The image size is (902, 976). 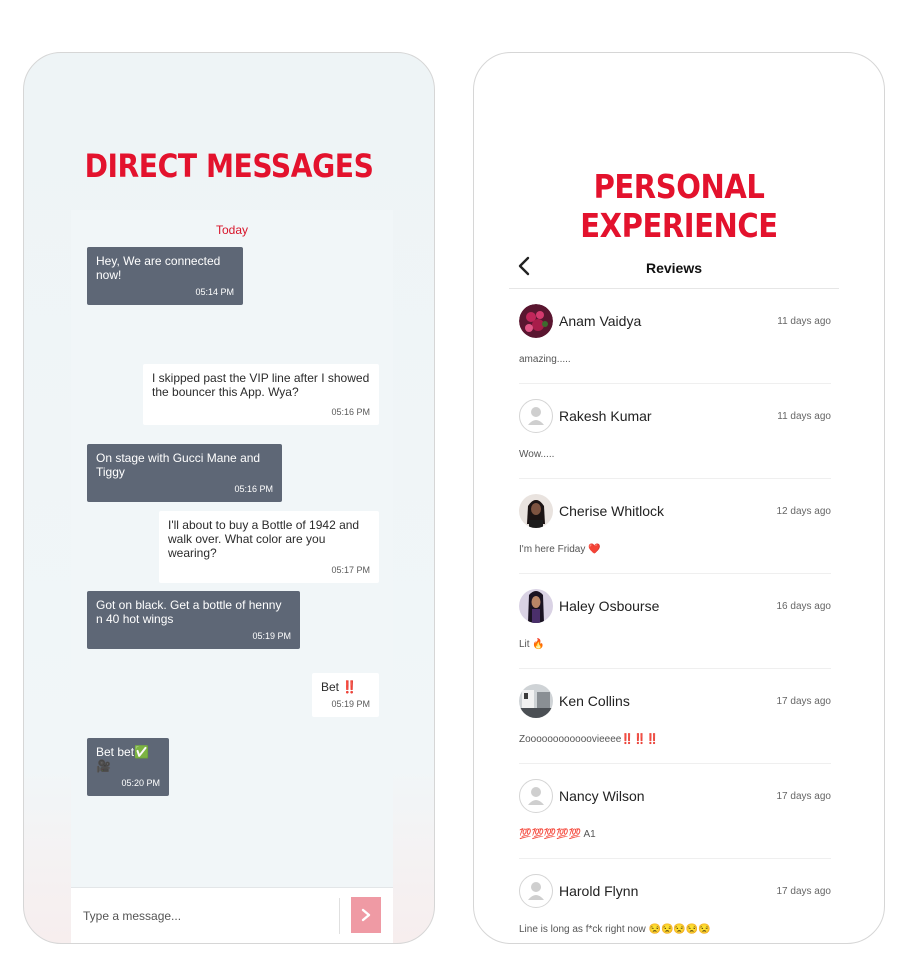 I want to click on reviews-title: Reviews, so click(x=674, y=268).